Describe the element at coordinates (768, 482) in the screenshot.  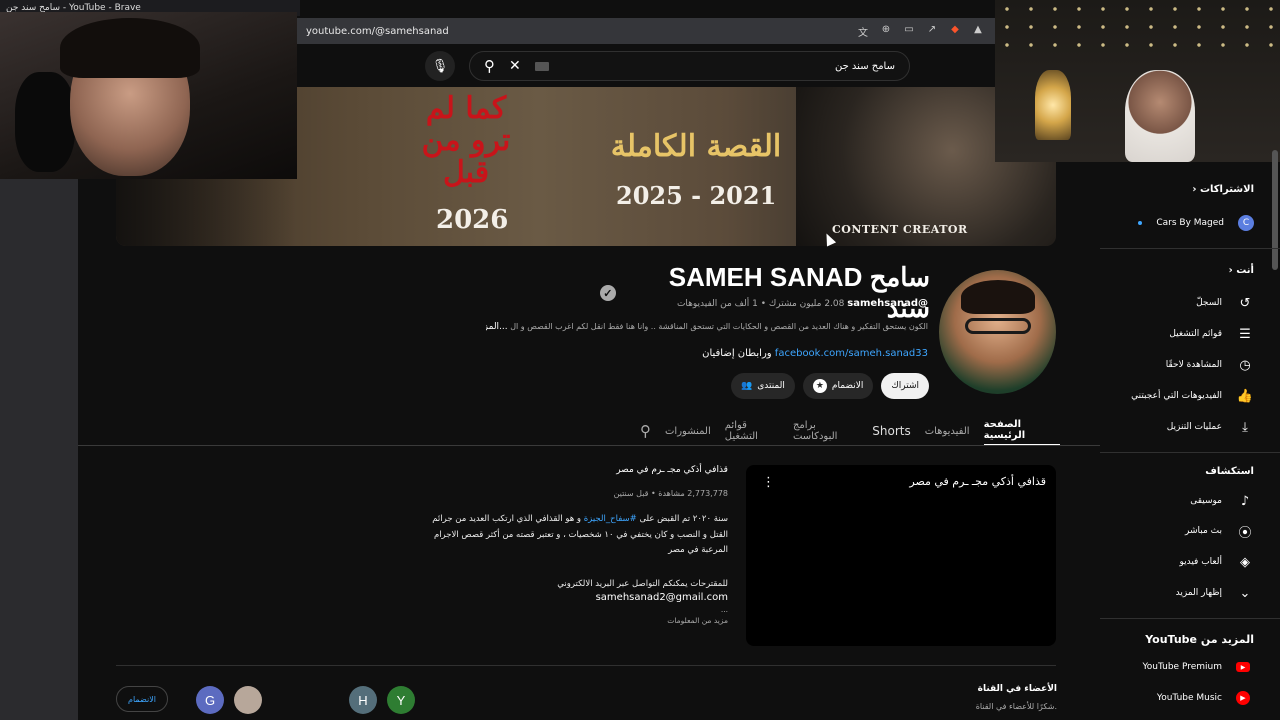
I see `more-vert-icon: ⋮` at that location.